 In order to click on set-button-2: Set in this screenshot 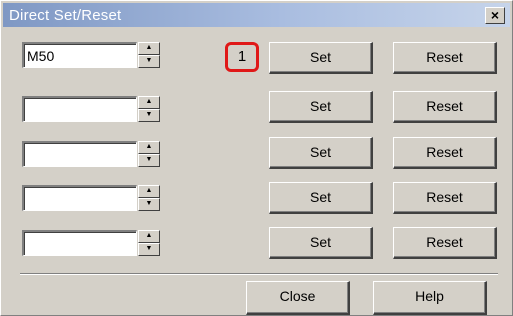, I will do `click(321, 107)`.